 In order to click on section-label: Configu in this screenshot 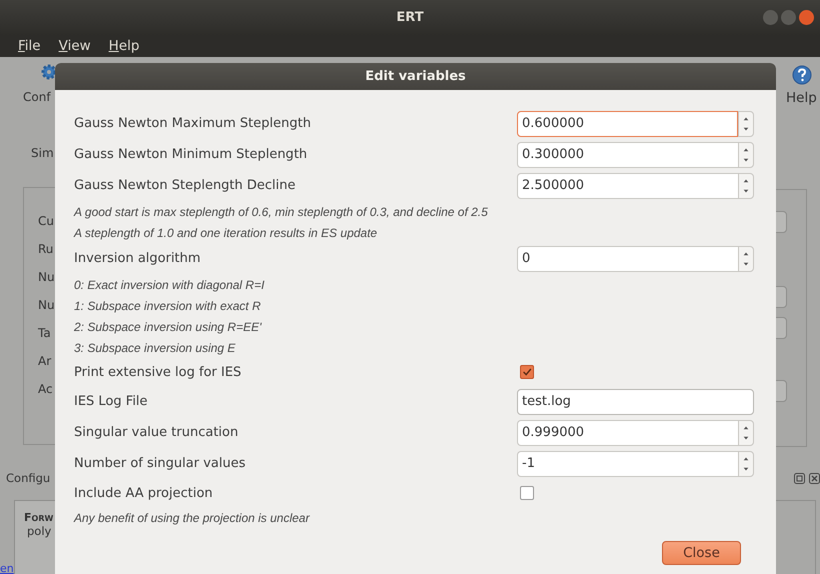, I will do `click(28, 478)`.